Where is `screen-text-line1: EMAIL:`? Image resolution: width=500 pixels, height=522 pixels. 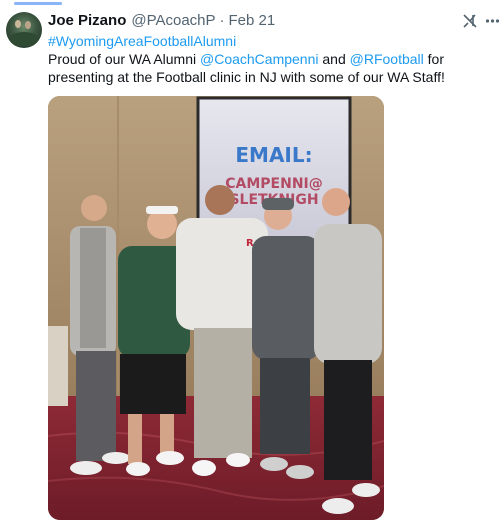 screen-text-line1: EMAIL: is located at coordinates (273, 155).